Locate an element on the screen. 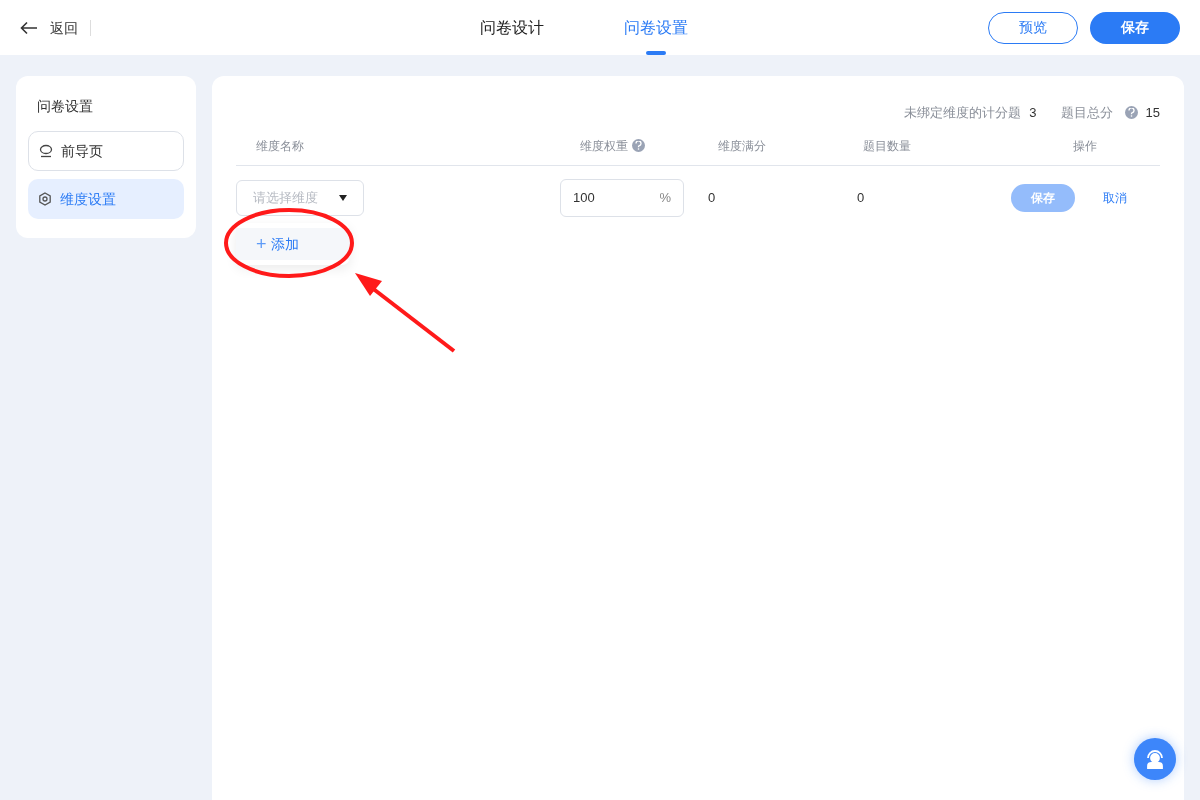 Image resolution: width=1200 pixels, height=800 pixels. caret-icon is located at coordinates (343, 197).